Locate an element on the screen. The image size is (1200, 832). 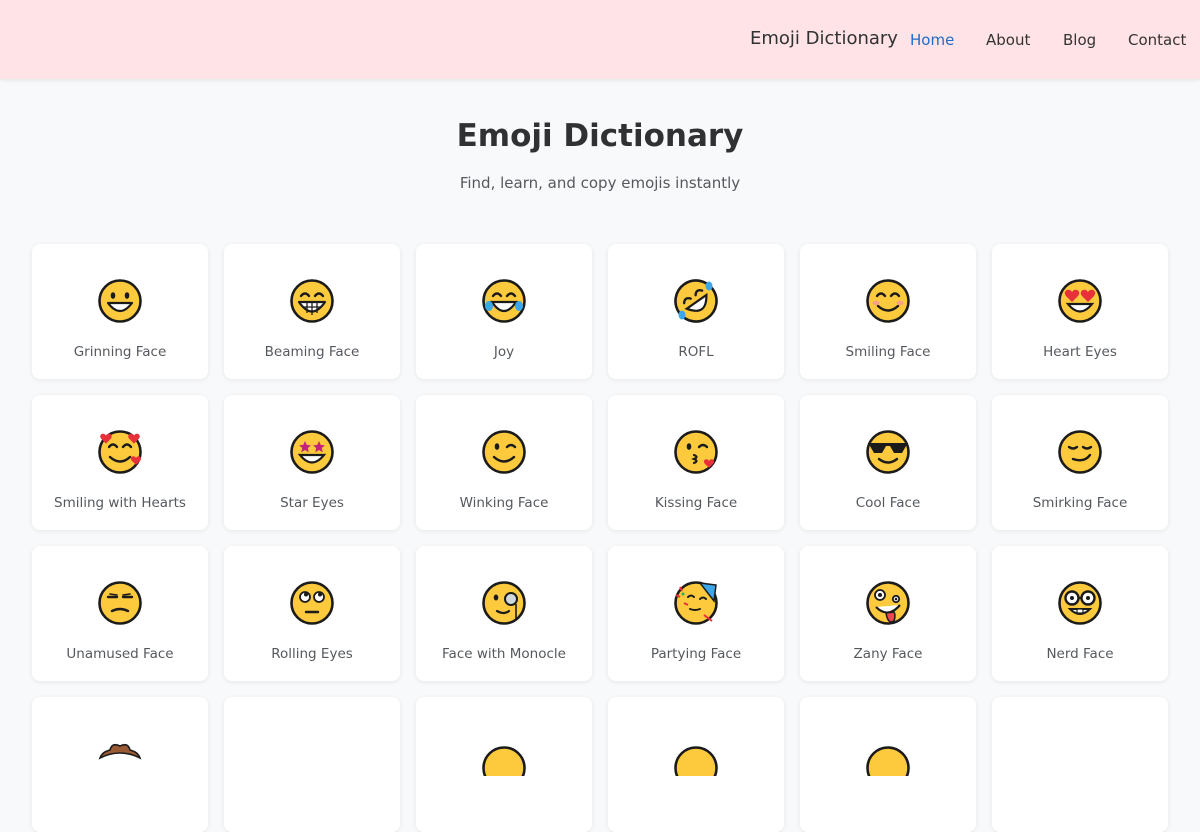
emoji-card-label: Partying Face is located at coordinates (696, 654).